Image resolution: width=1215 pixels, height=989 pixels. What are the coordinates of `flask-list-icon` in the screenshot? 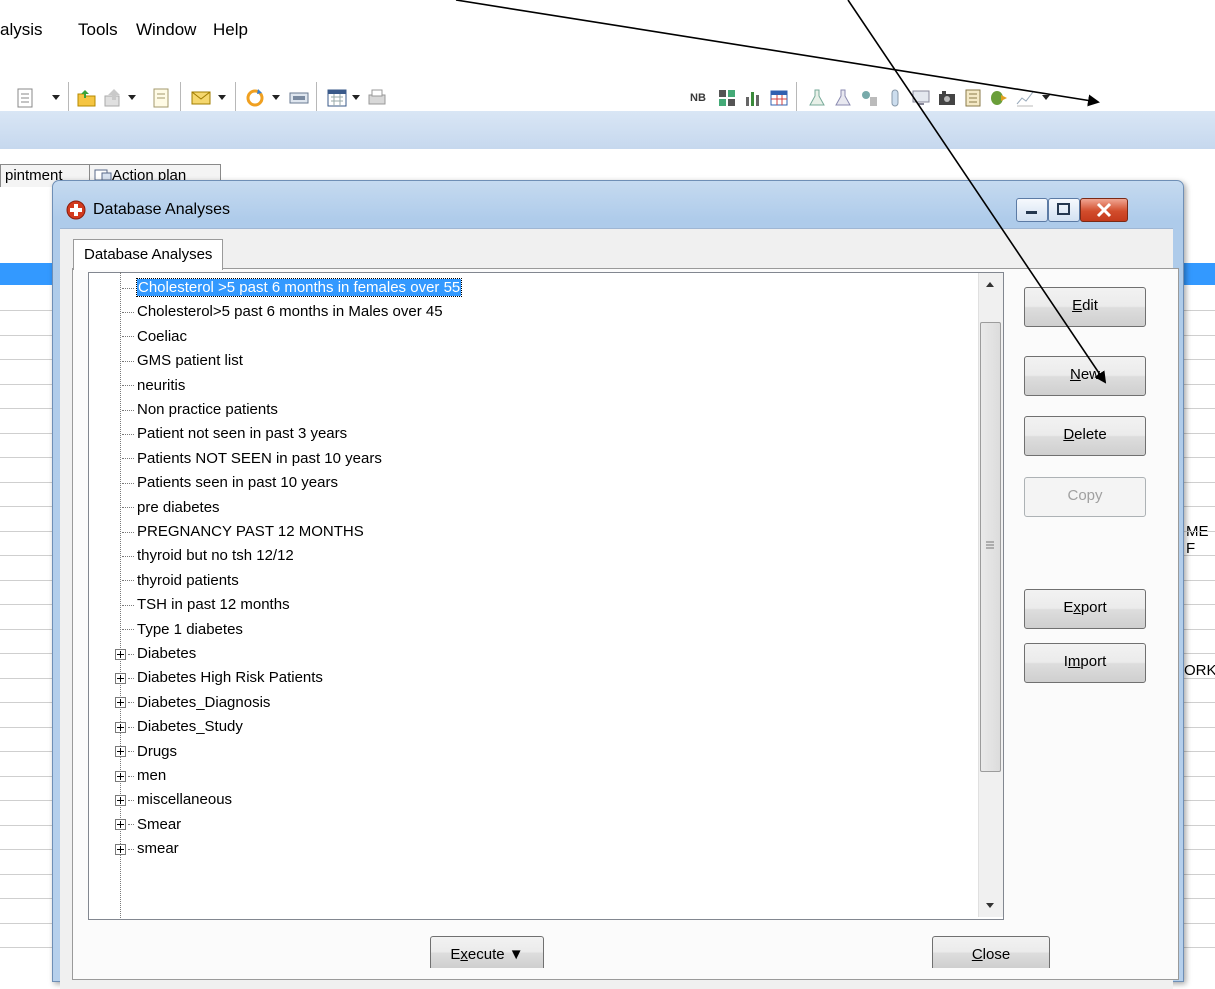 It's located at (843, 98).